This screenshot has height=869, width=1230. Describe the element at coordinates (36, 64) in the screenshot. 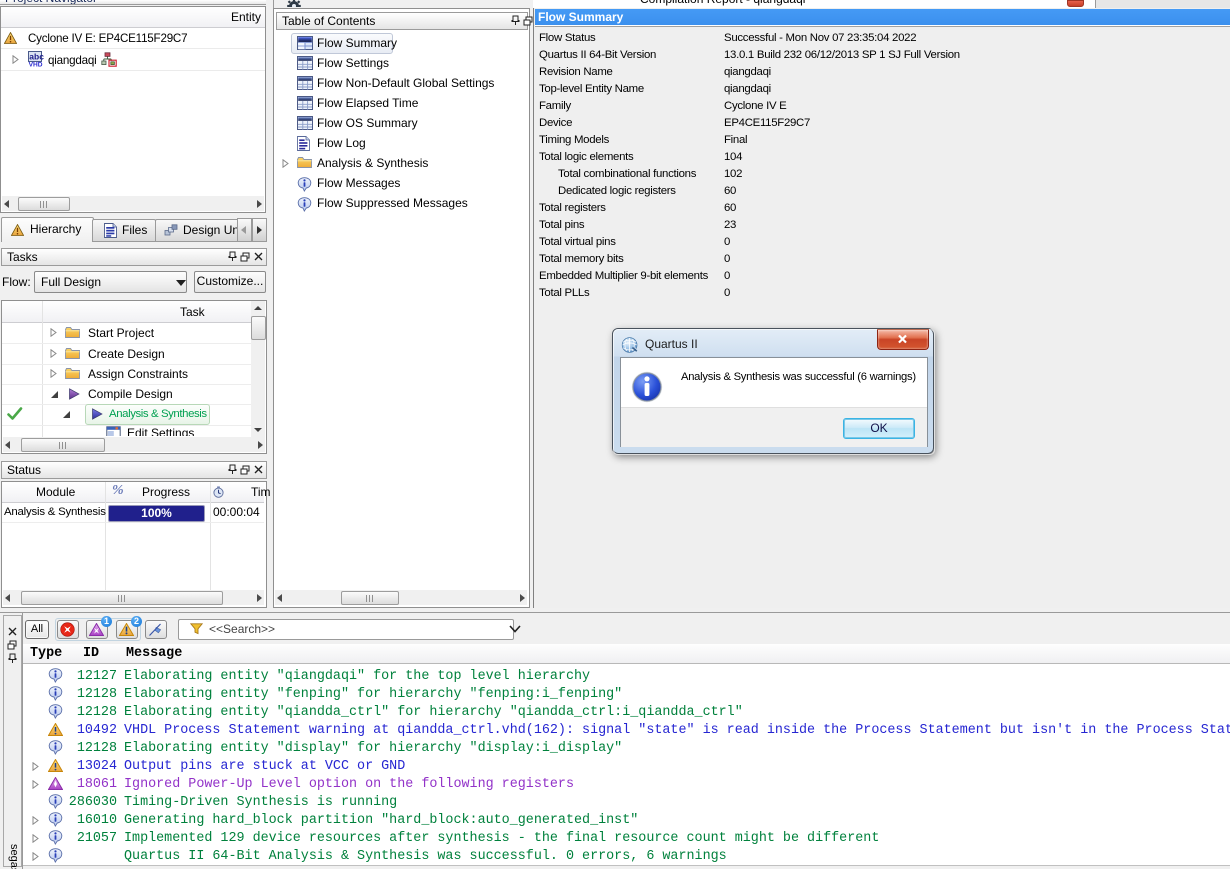

I see `svg-text: VHD` at that location.